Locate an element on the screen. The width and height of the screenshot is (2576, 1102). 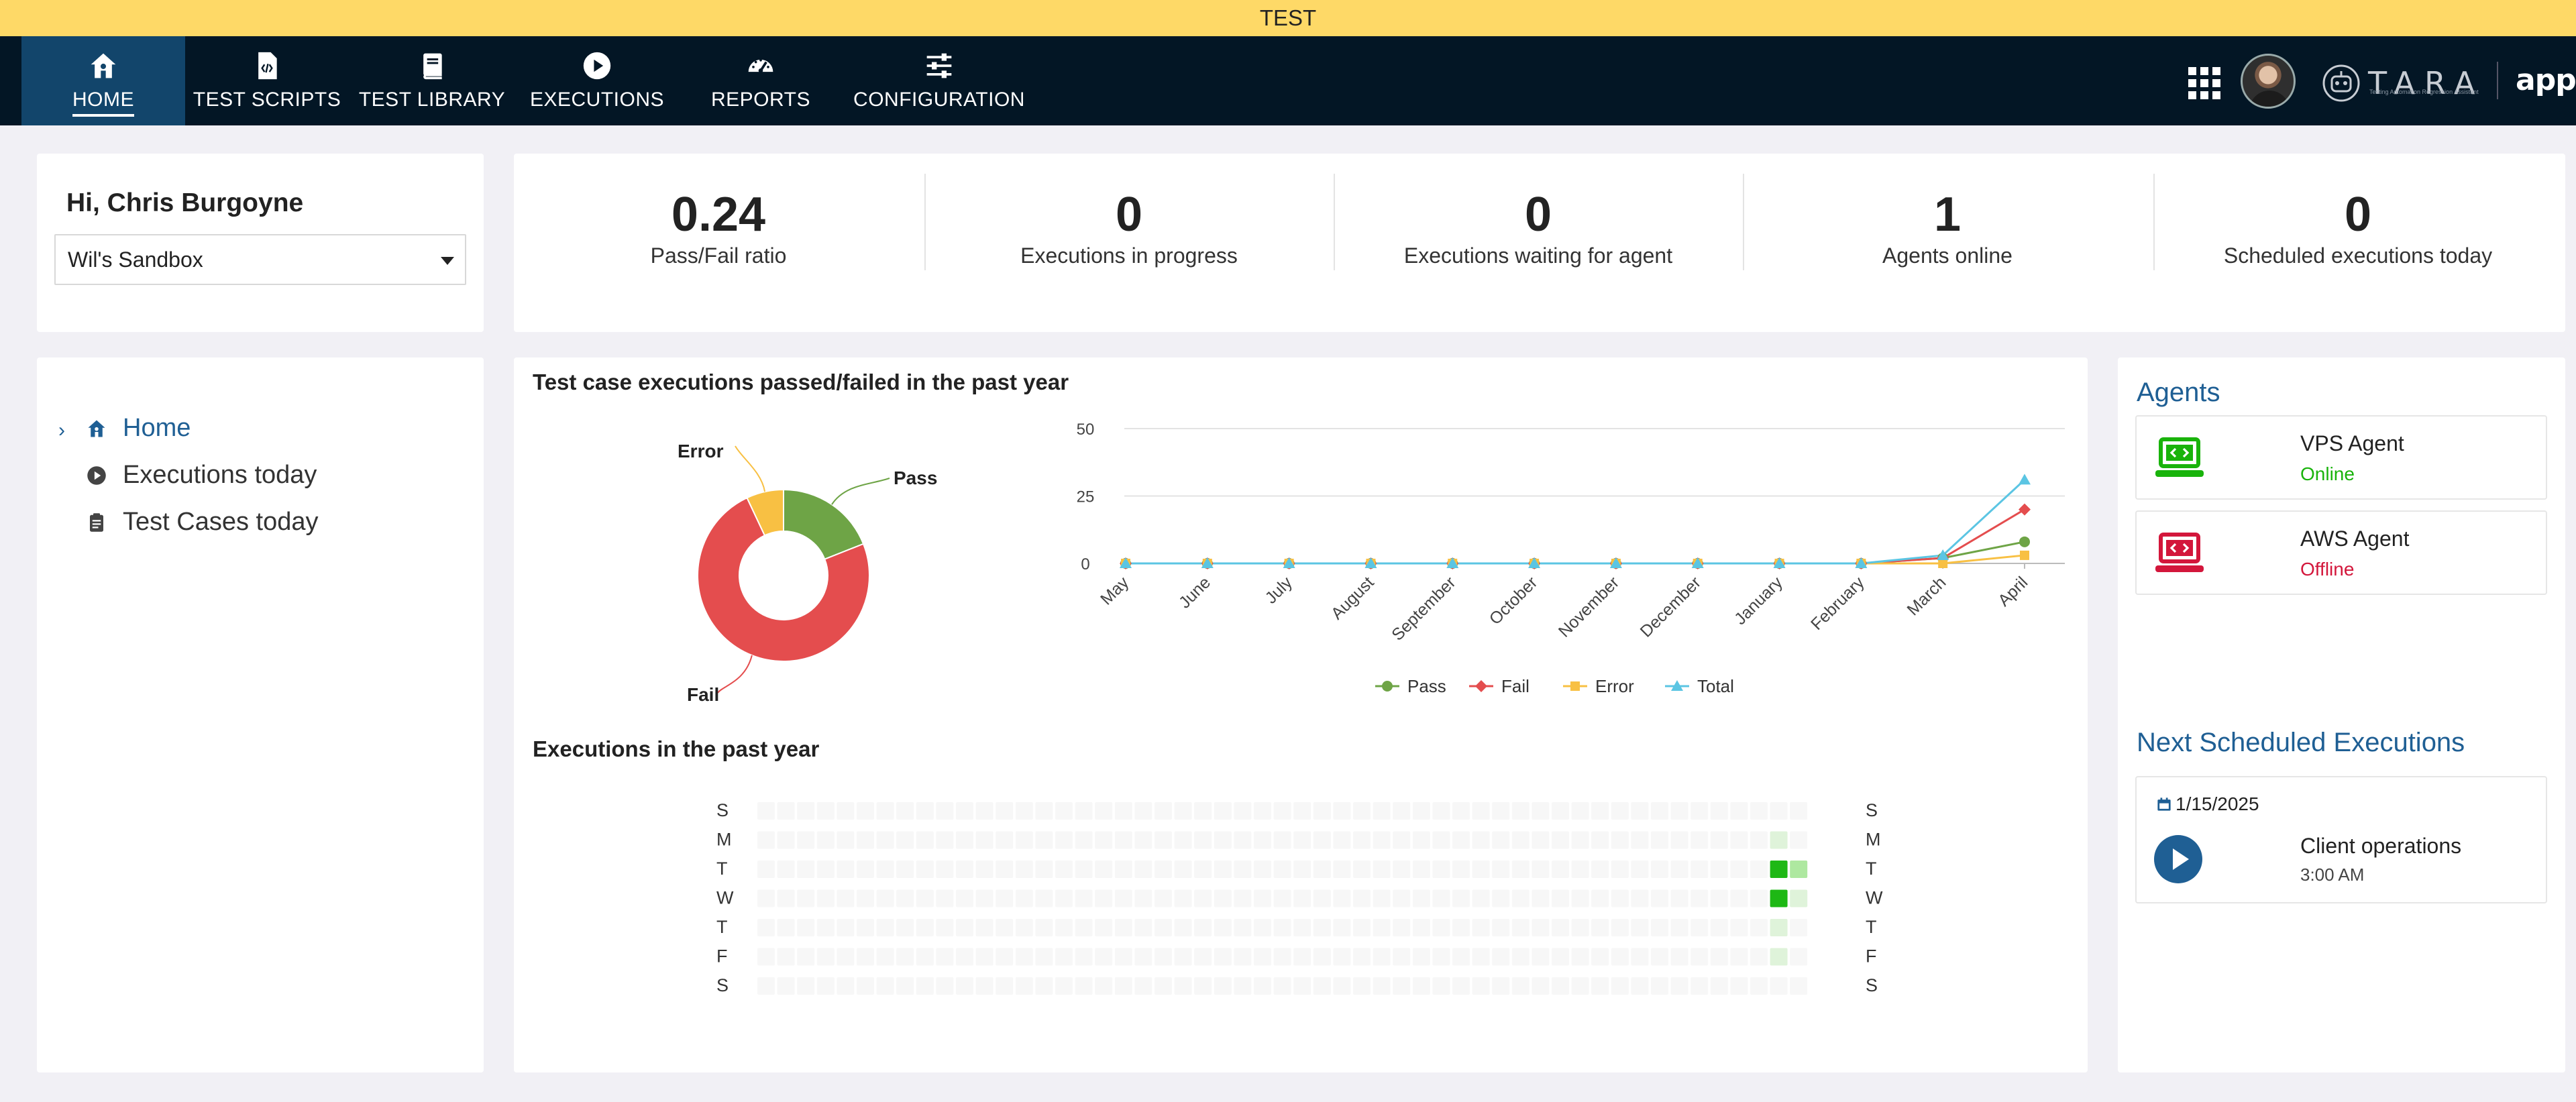
nav-tab-home: HOME is located at coordinates (103, 80).